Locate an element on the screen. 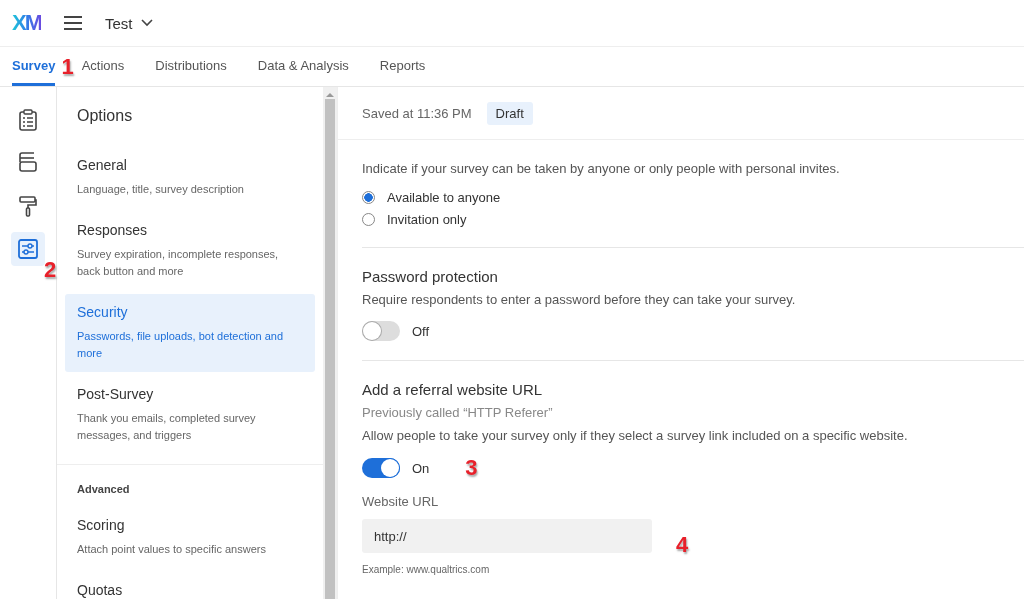 This screenshot has width=1024, height=599. option-item: Responses Survey expiration, incomplete responses, back button and more is located at coordinates (190, 251).